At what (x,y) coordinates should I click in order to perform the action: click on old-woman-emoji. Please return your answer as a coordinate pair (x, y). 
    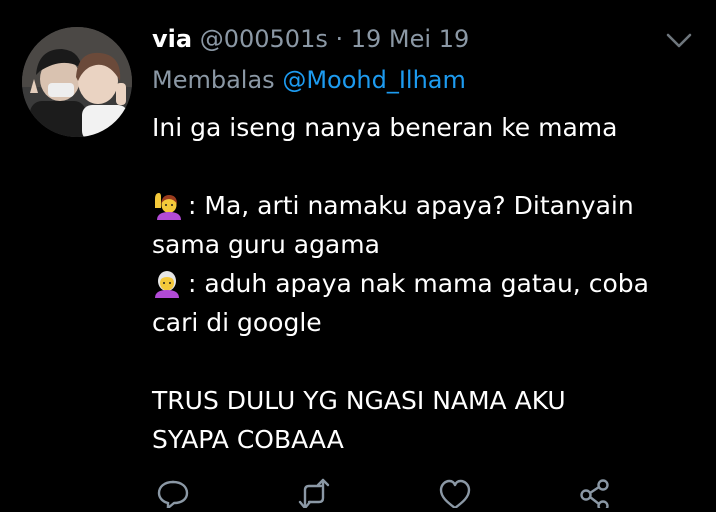
    Looking at the image, I should click on (167, 283).